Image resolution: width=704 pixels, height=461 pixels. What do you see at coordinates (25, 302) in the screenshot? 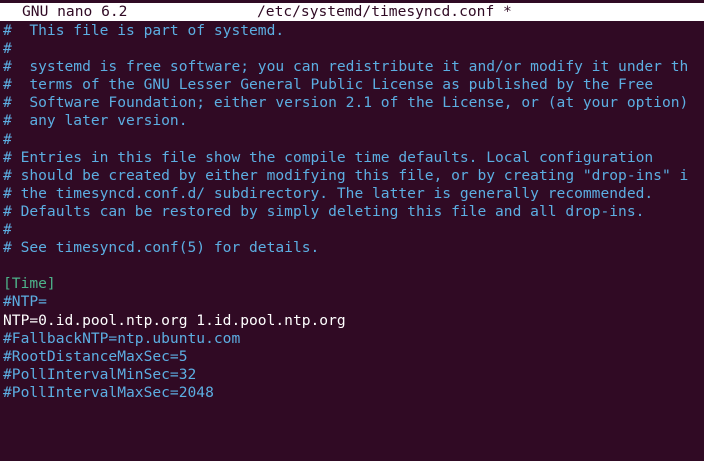
I see `config-option-disabled: #NTP=` at bounding box center [25, 302].